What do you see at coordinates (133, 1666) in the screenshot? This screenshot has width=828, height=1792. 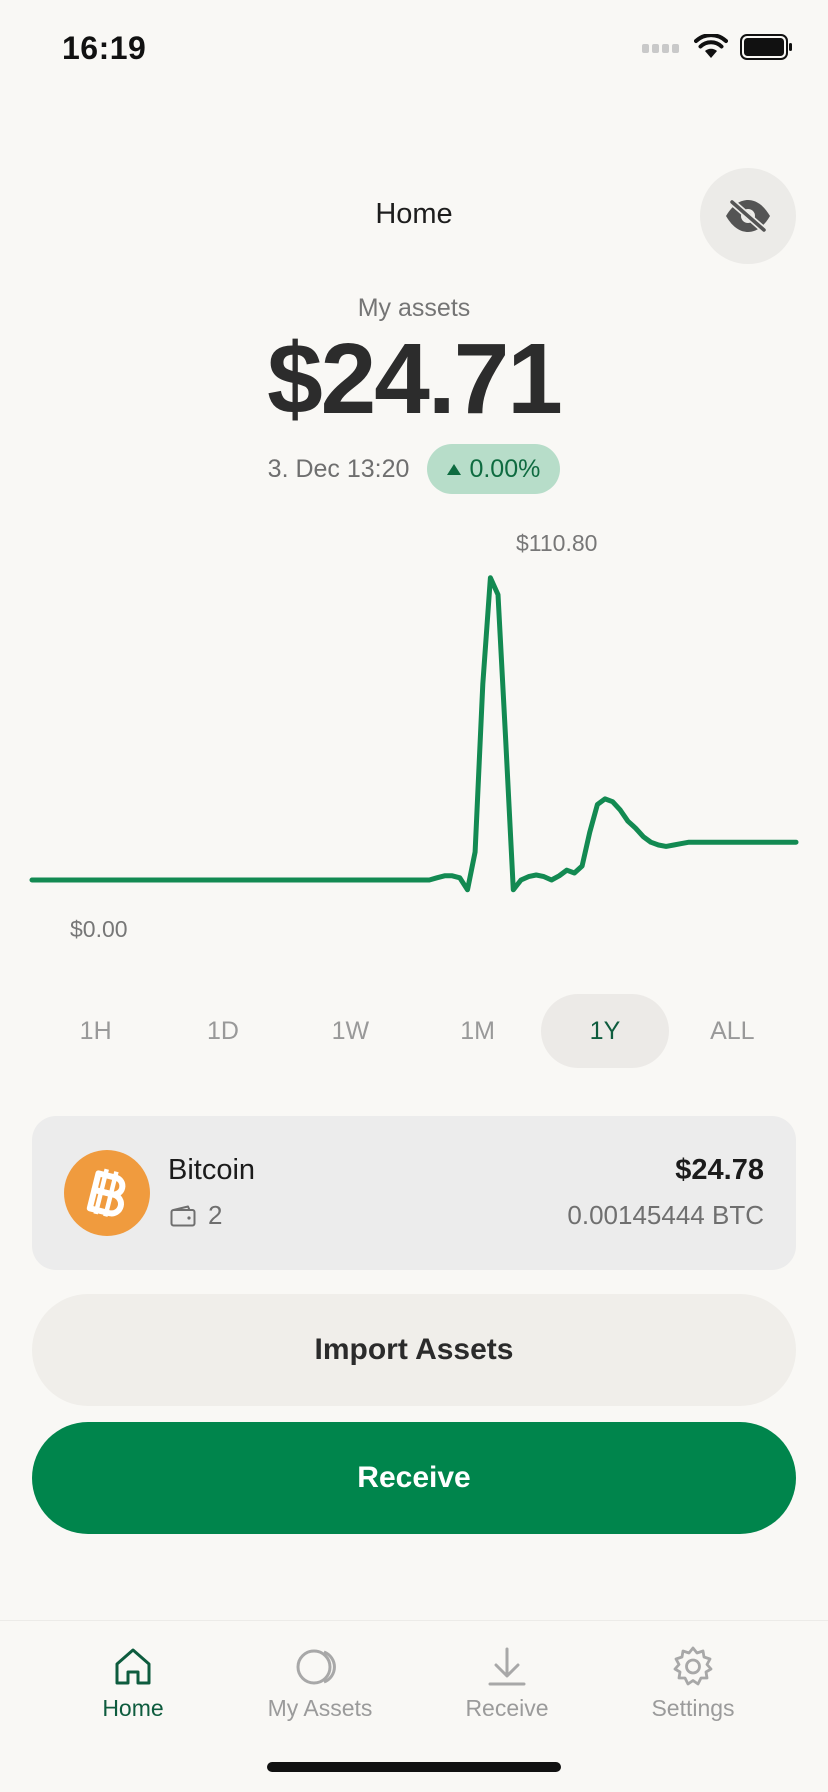 I see `home-icon` at bounding box center [133, 1666].